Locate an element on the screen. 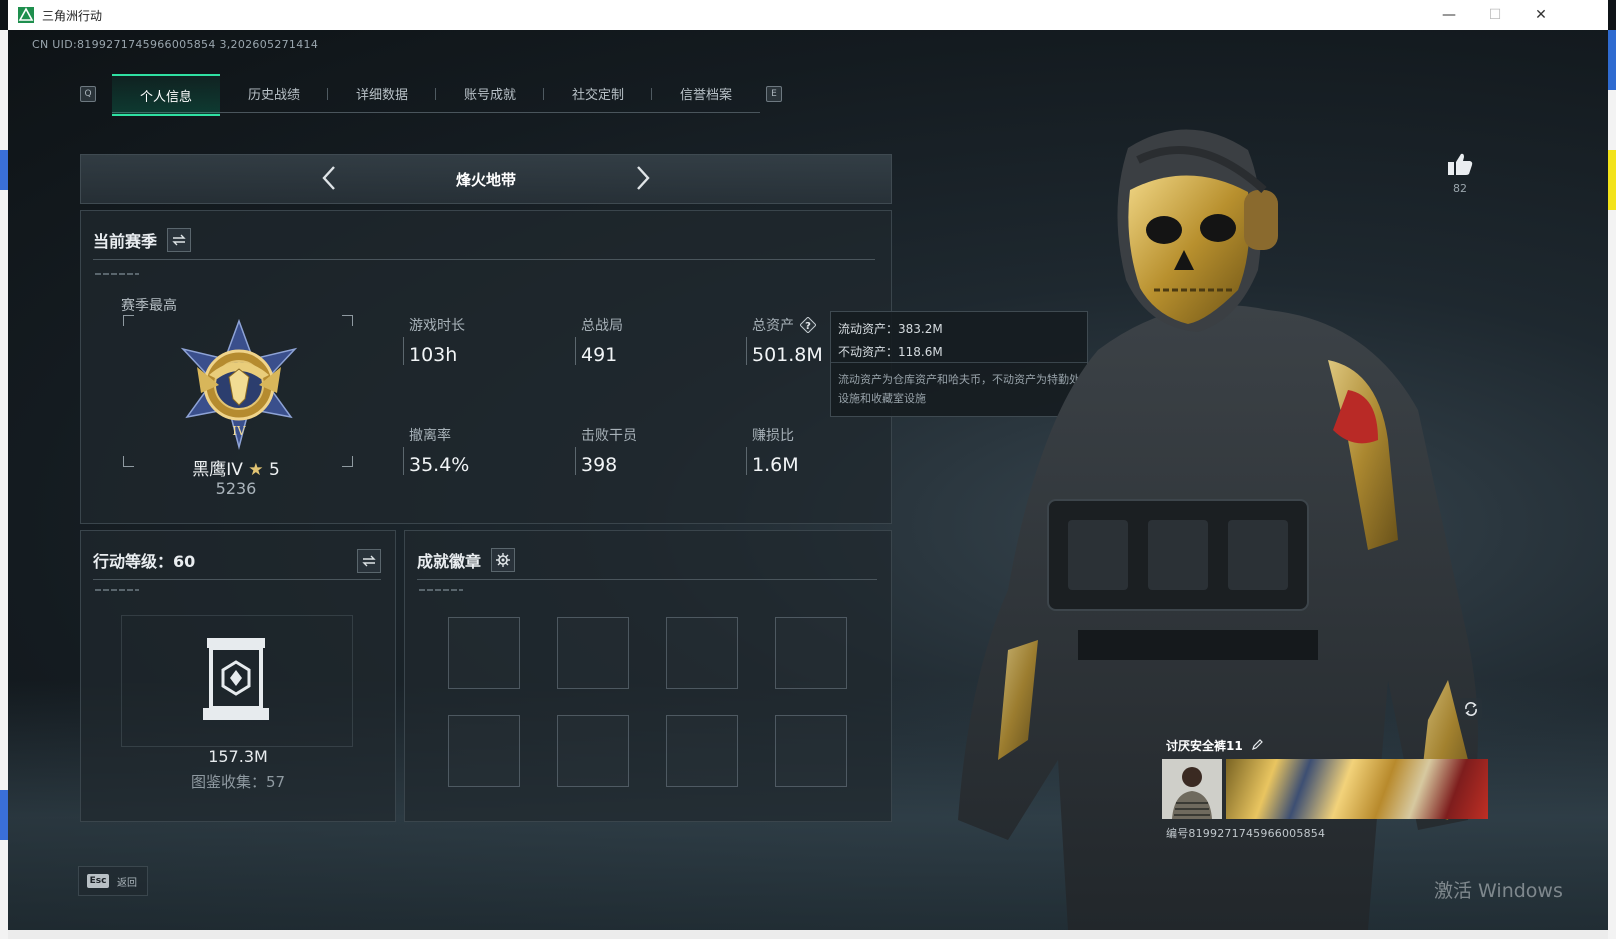  level-switch-button is located at coordinates (369, 561).